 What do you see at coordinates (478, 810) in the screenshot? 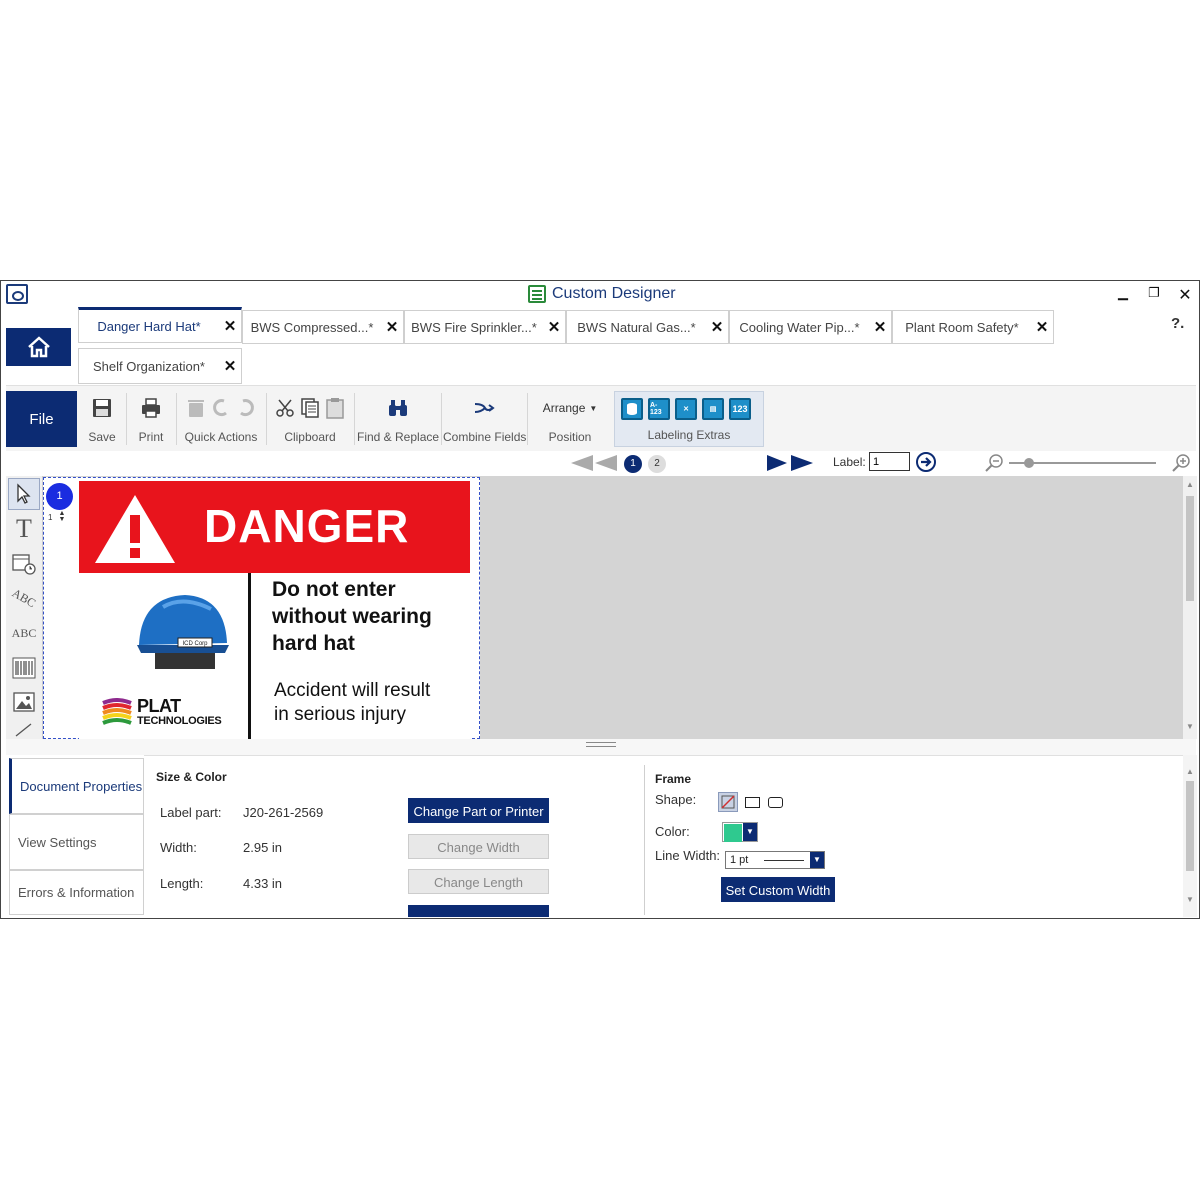
I see `change-part-button: Change Part or Printer` at bounding box center [478, 810].